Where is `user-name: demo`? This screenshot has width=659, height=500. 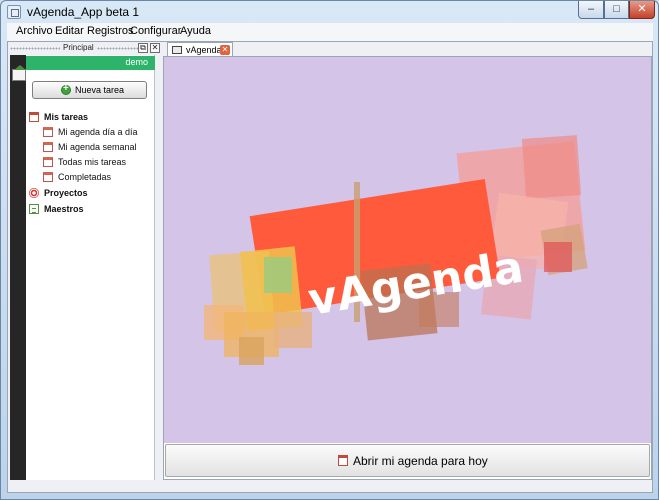 user-name: demo is located at coordinates (136, 62).